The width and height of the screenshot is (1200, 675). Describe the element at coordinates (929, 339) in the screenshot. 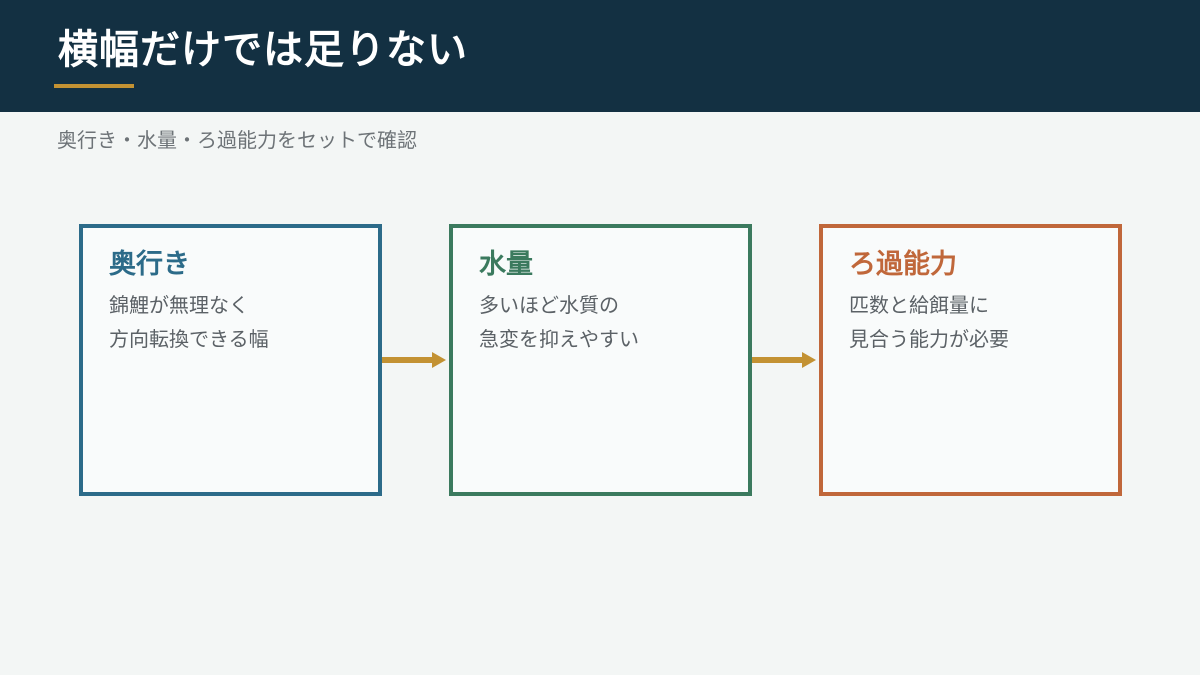

I see `card-text-line: 見合う能力が必要` at that location.